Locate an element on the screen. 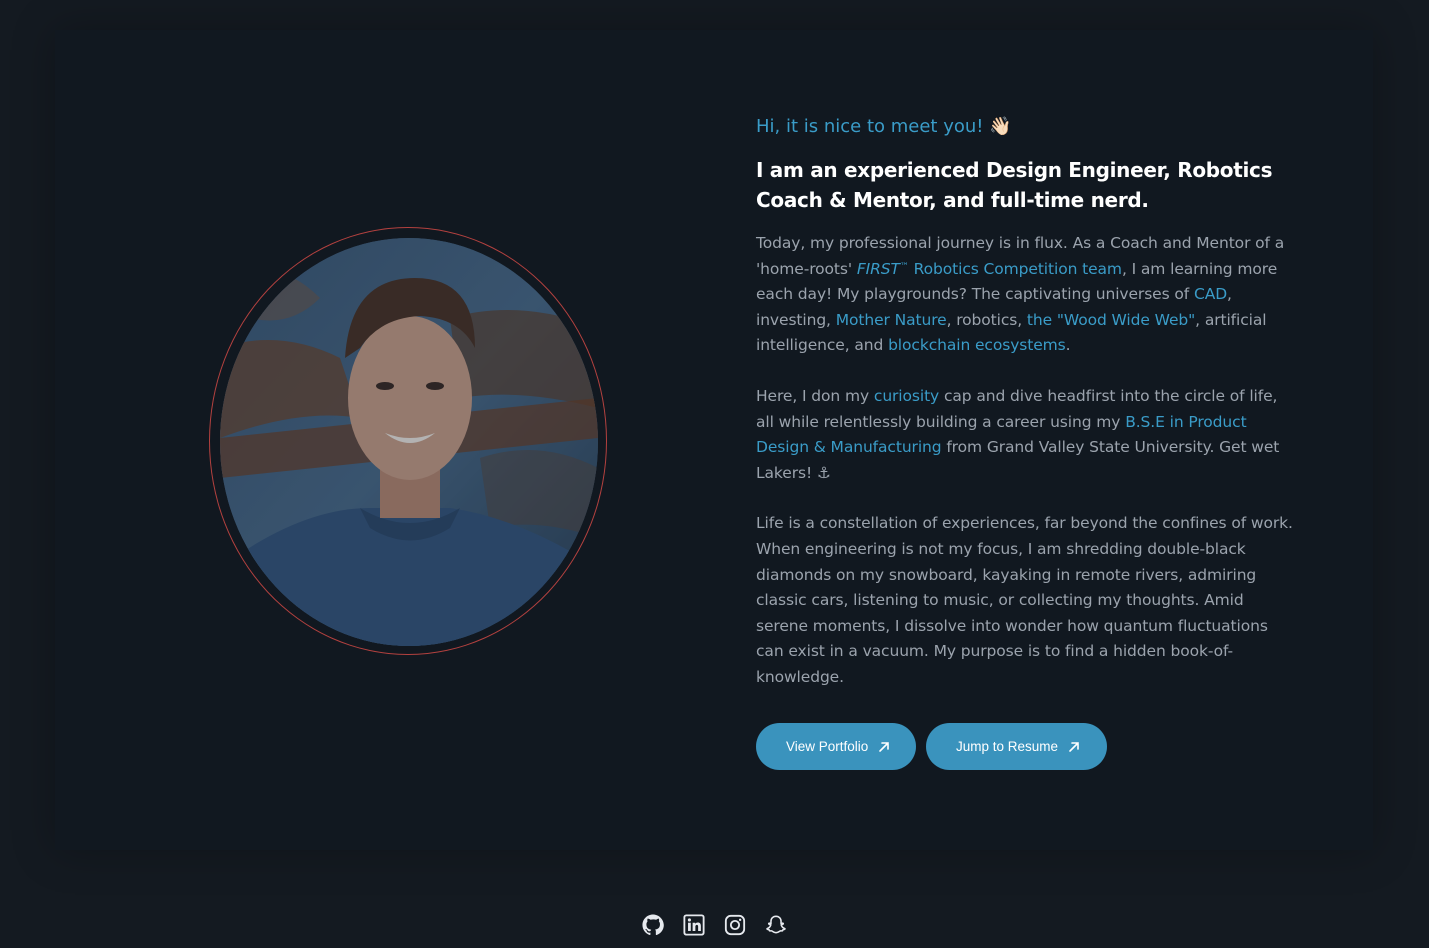 The height and width of the screenshot is (948, 1429). github-icon is located at coordinates (653, 925).